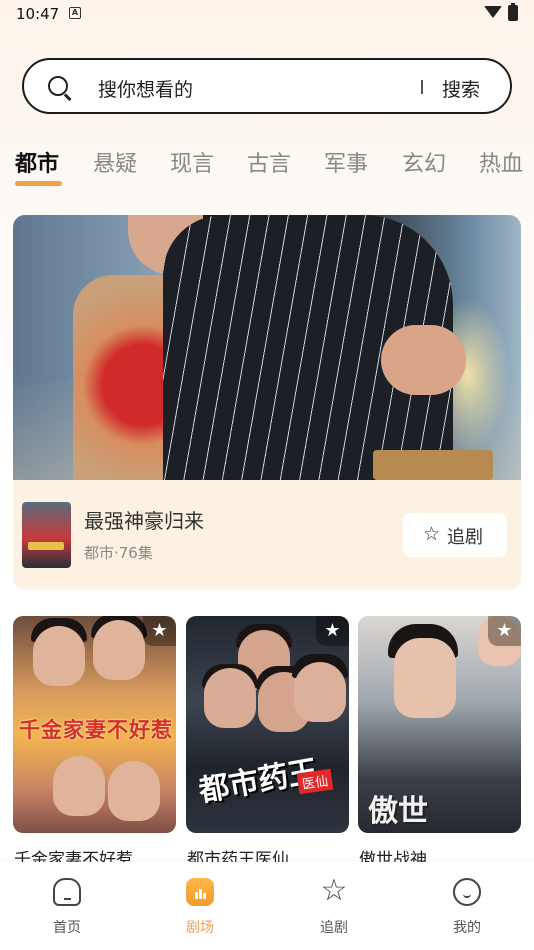  What do you see at coordinates (346, 162) in the screenshot?
I see `tab-junshi: 军事` at bounding box center [346, 162].